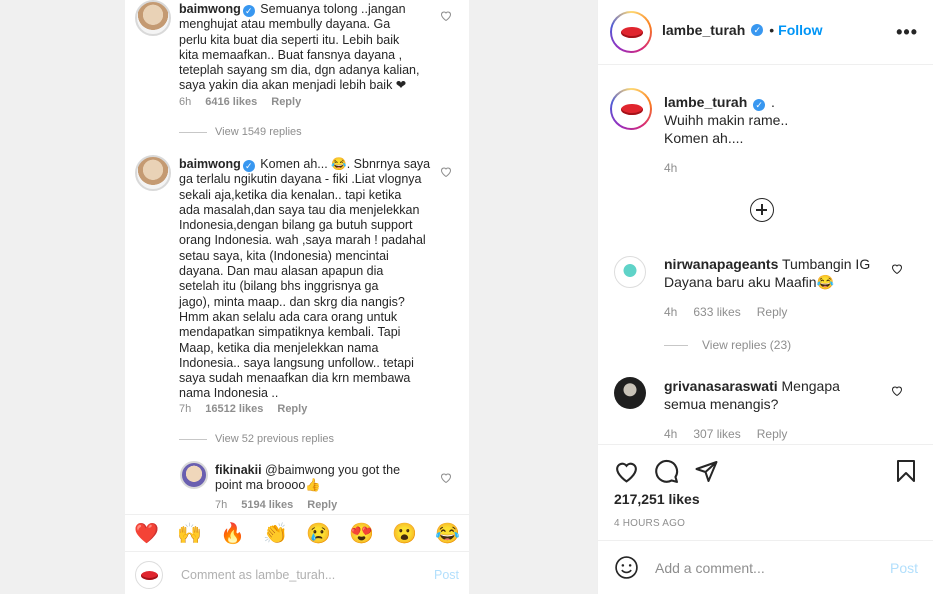 The height and width of the screenshot is (594, 933). What do you see at coordinates (907, 32) in the screenshot?
I see `more-options-icon: •••` at bounding box center [907, 32].